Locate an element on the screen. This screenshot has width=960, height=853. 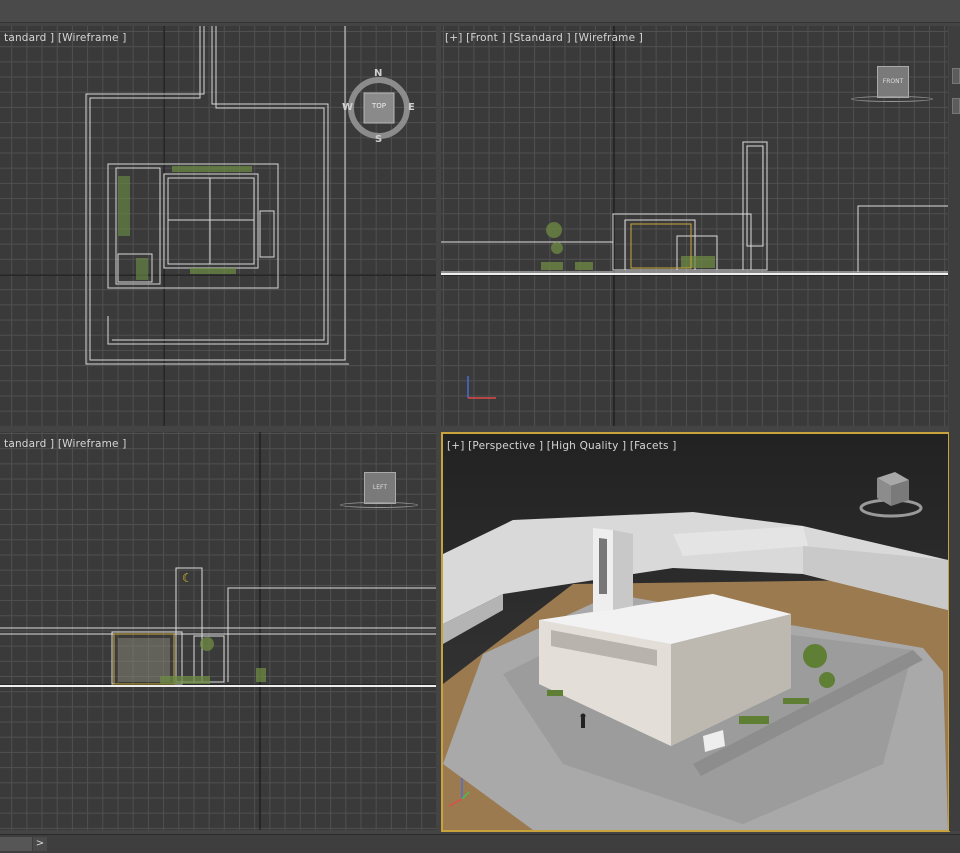
viewcube-front-ring is located at coordinates (892, 99).